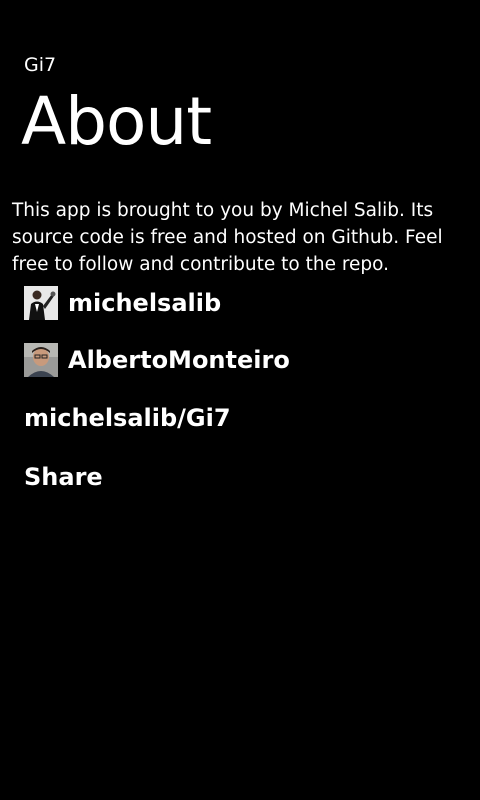  I want to click on share-button: Share, so click(63, 477).